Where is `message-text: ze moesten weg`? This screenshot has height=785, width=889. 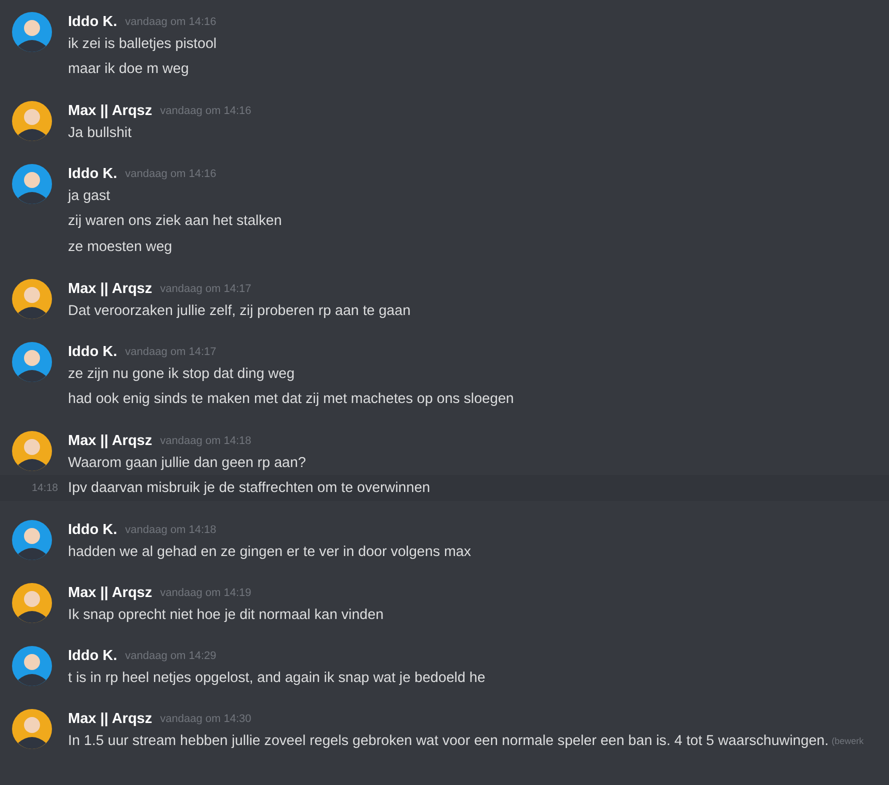 message-text: ze moesten weg is located at coordinates (120, 247).